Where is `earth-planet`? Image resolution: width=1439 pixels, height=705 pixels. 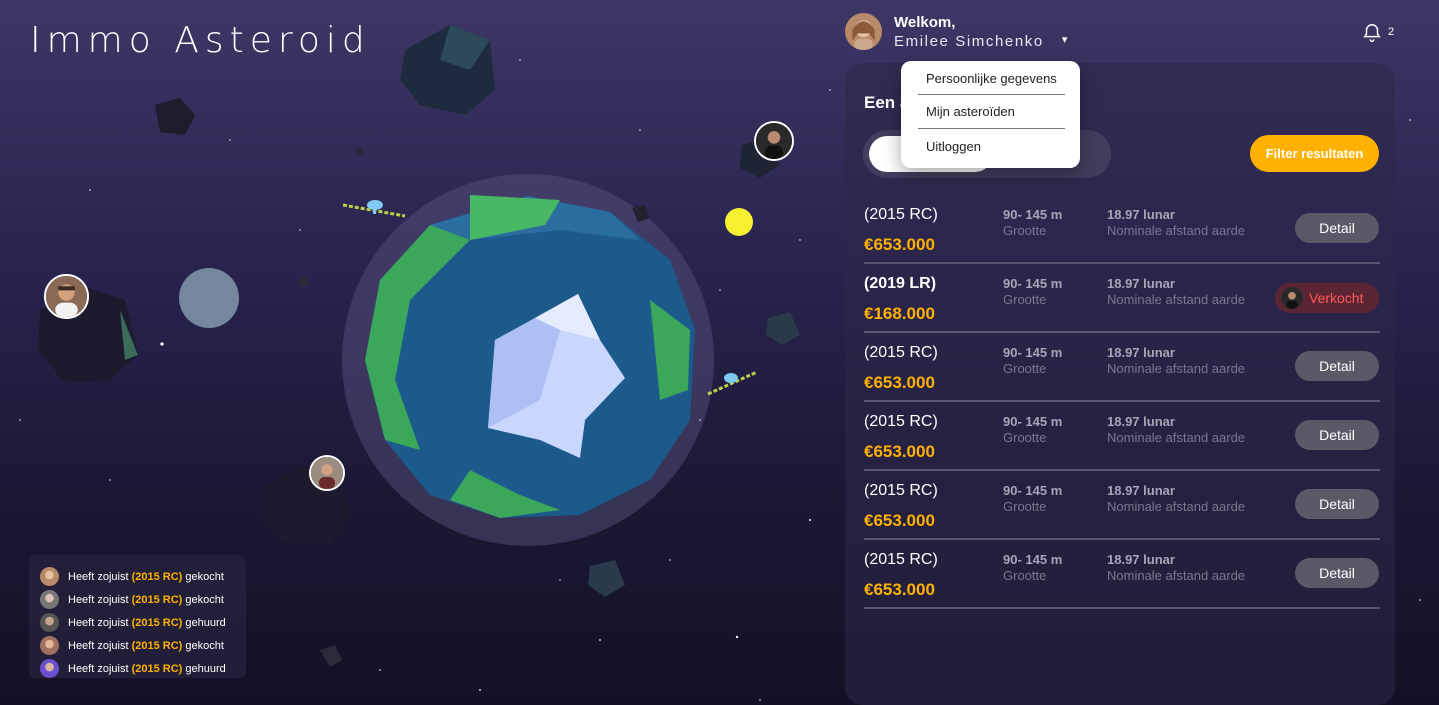 earth-planet is located at coordinates (530, 356).